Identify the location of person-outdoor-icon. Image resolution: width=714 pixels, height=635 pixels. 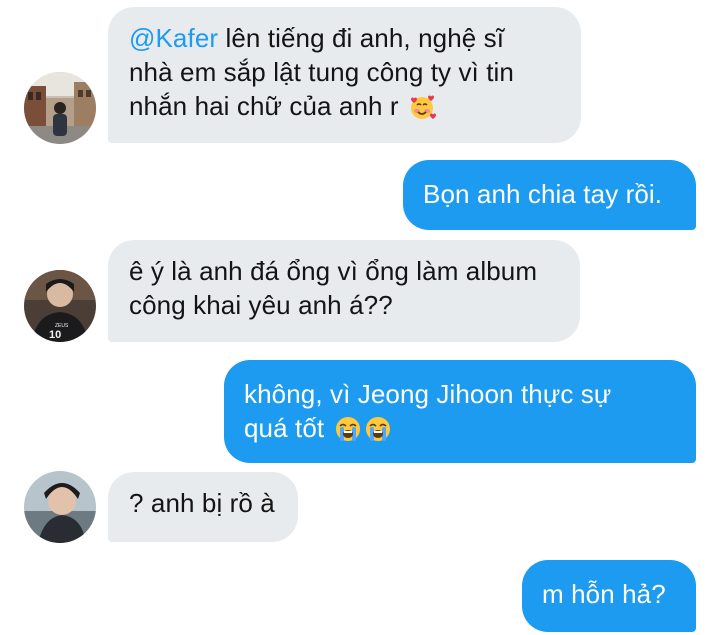
(60, 507).